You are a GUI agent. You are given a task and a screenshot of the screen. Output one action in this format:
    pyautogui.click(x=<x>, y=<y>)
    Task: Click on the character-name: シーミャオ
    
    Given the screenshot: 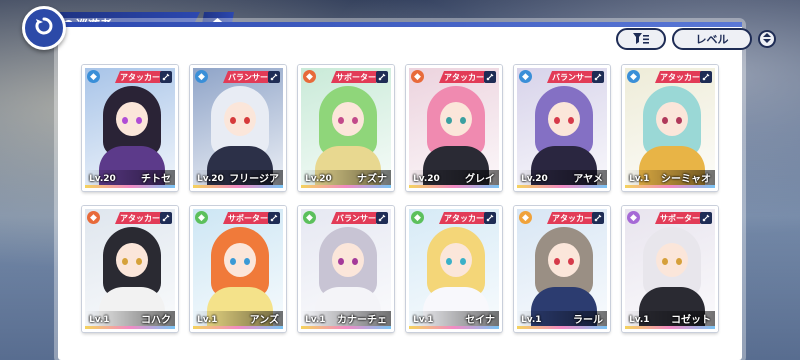 What is the action you would take?
    pyautogui.click(x=686, y=179)
    